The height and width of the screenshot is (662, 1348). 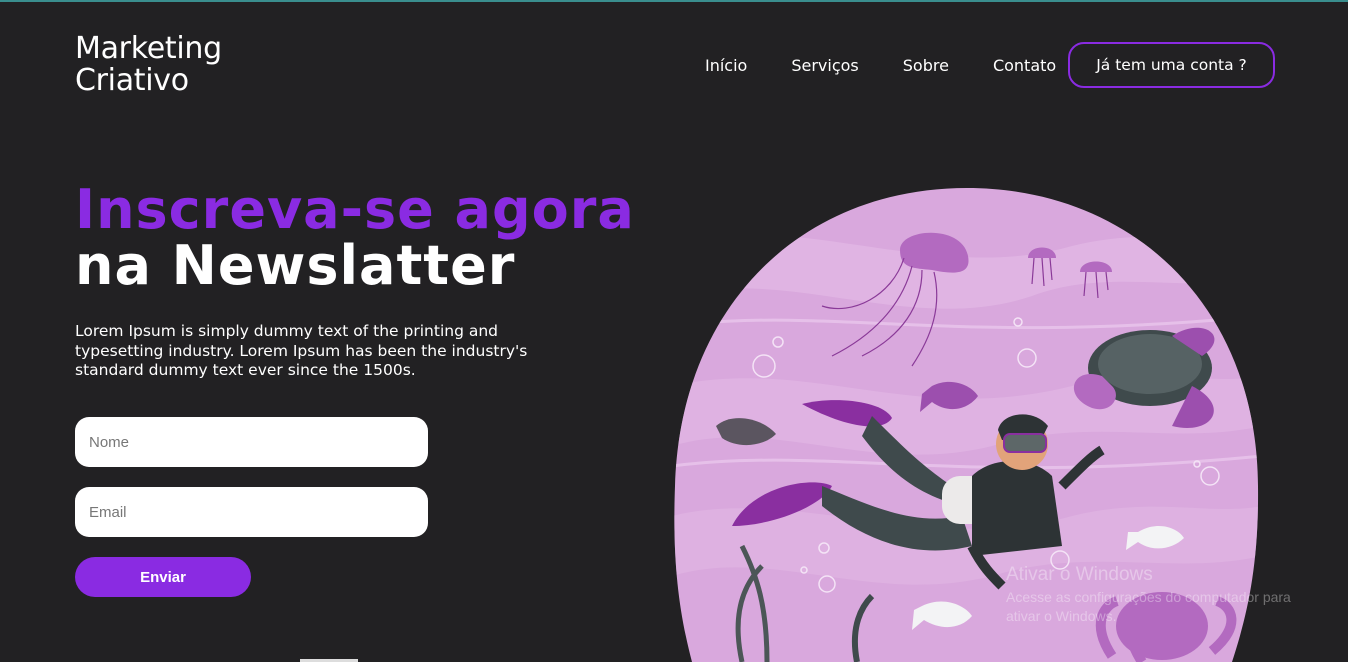 I want to click on brand-logo: Marketing Criativo, so click(x=148, y=65).